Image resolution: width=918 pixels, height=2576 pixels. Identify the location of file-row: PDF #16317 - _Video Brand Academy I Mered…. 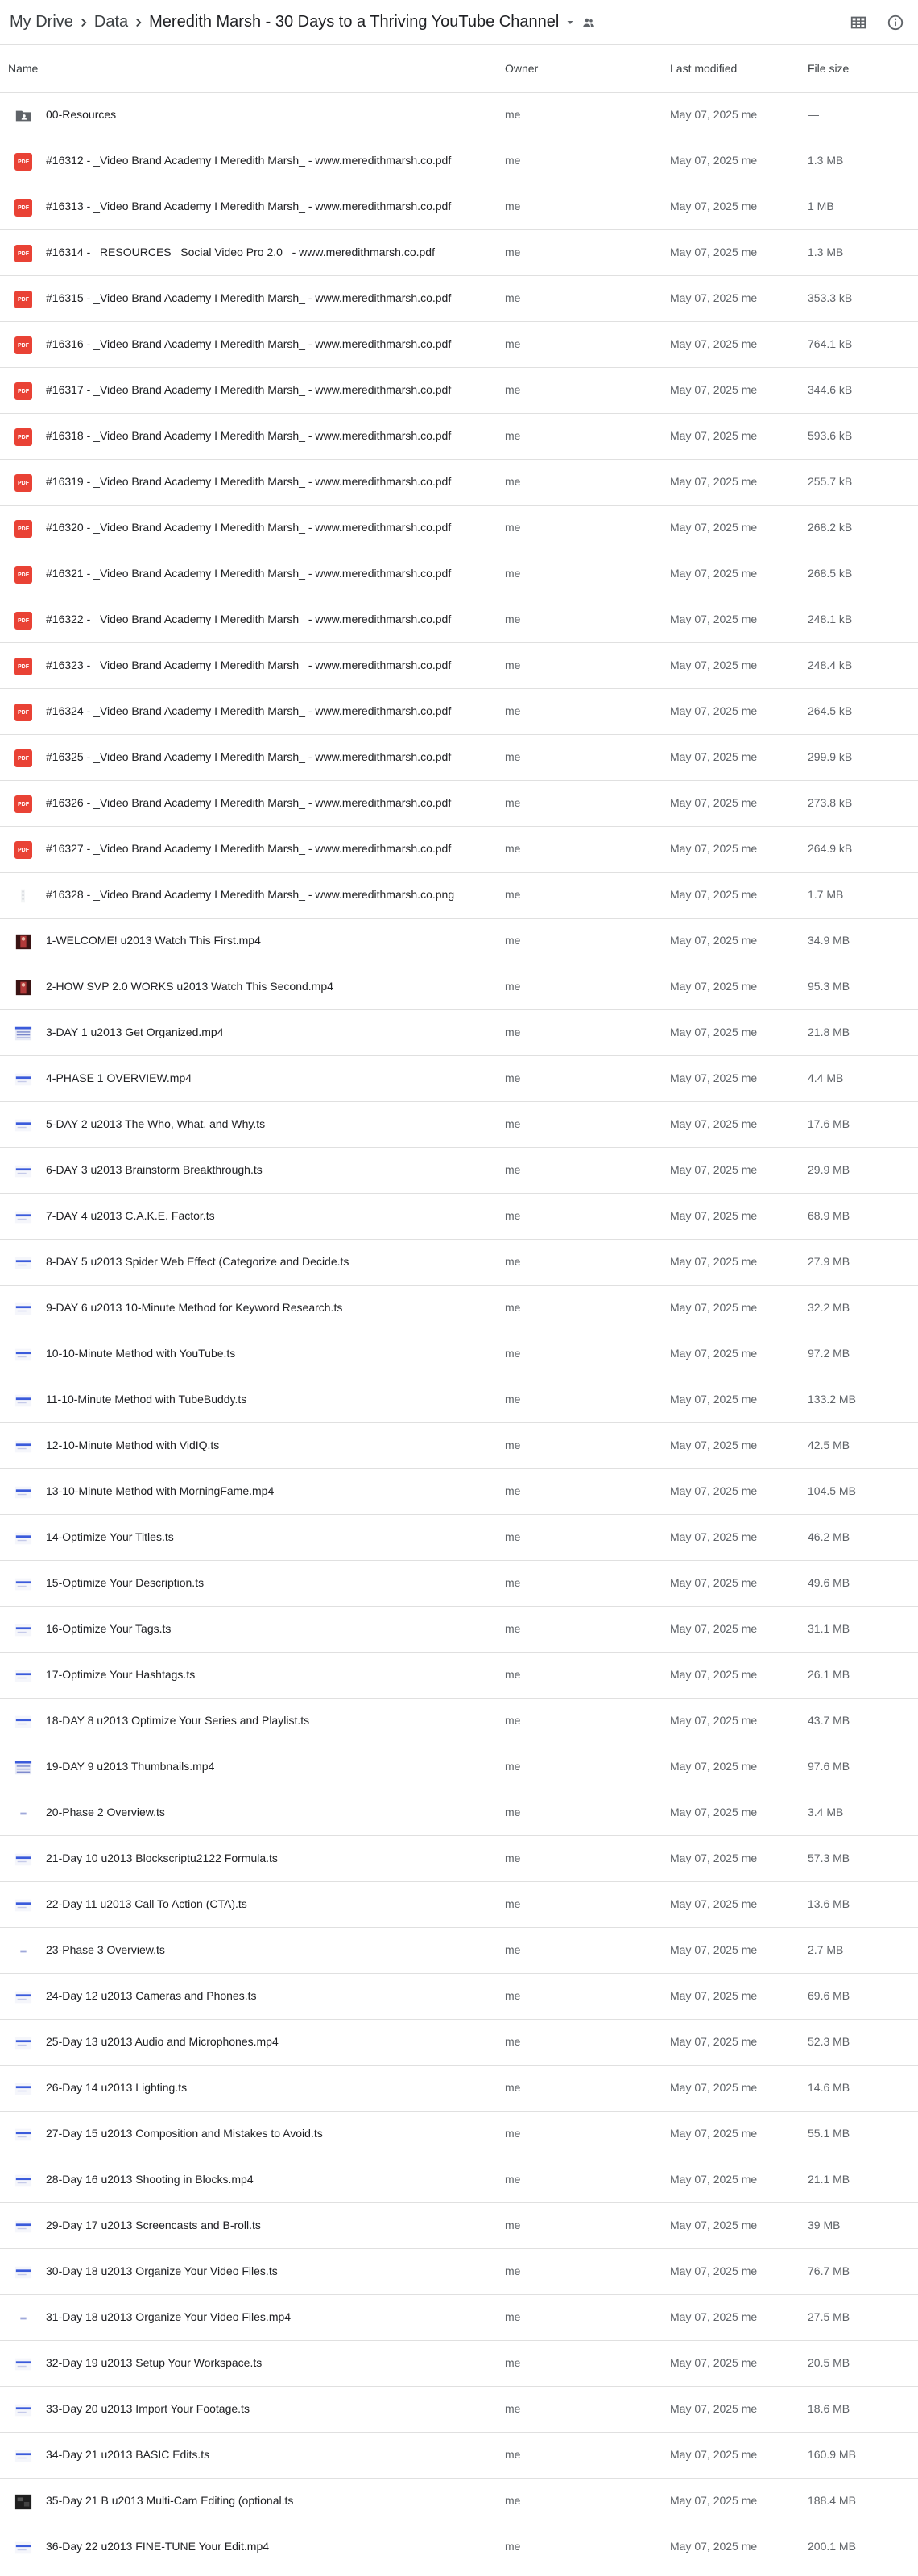
(459, 391).